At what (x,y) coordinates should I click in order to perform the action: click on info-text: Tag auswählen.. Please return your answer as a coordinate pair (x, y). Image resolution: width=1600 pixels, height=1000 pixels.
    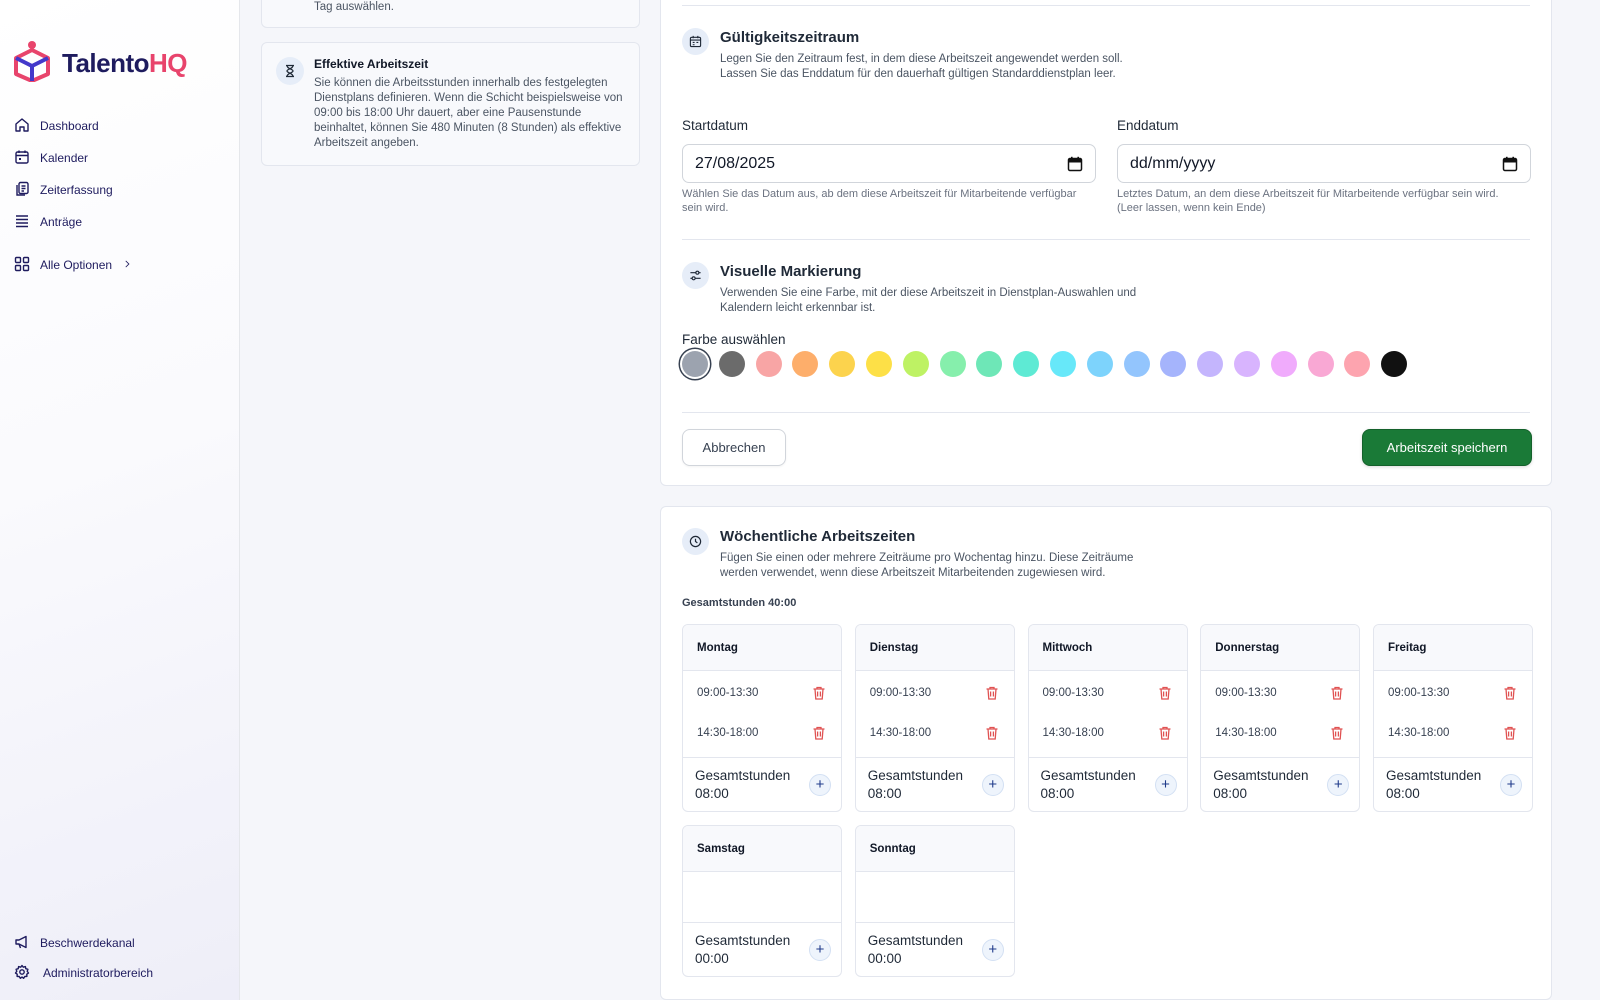
    Looking at the image, I should click on (354, 7).